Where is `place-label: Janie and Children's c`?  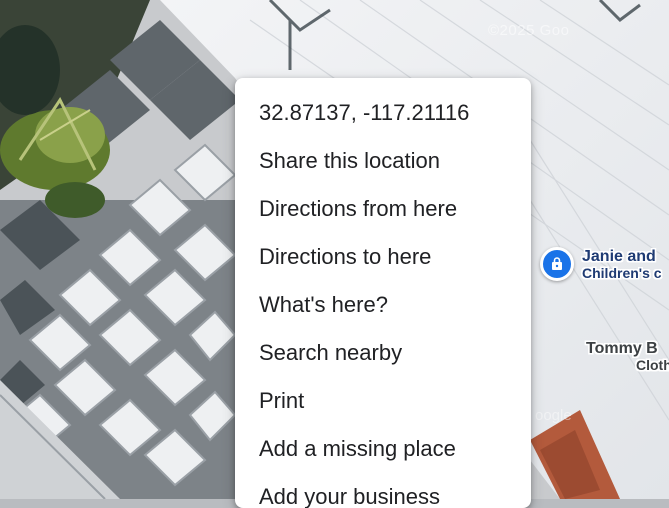
place-label: Janie and Children's c is located at coordinates (622, 265).